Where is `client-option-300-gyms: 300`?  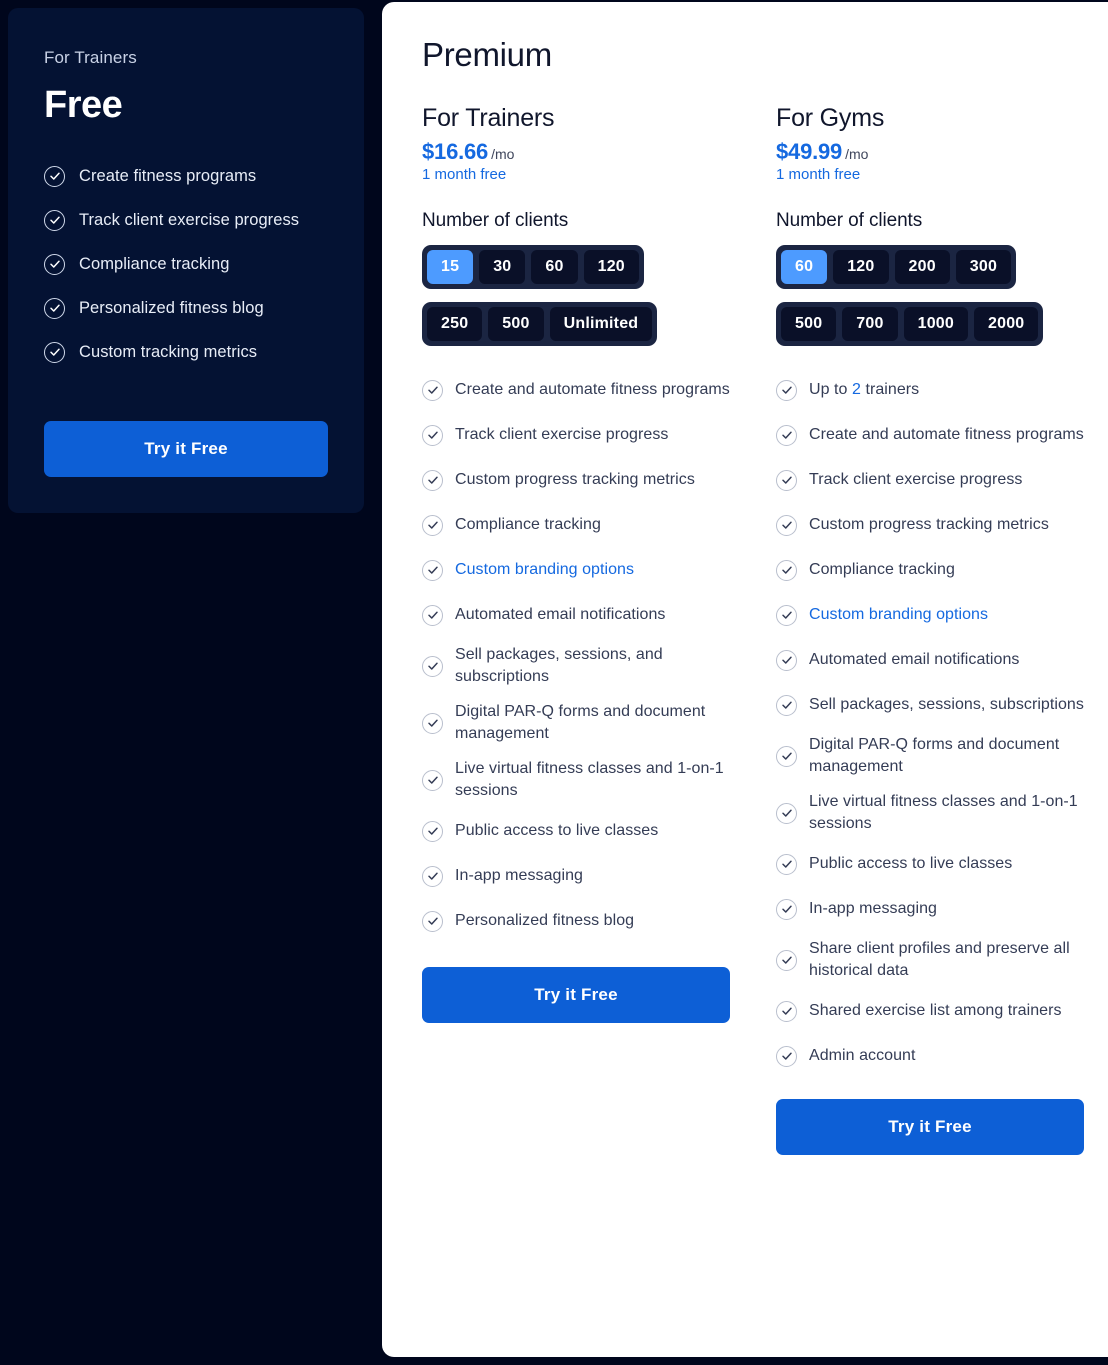 client-option-300-gyms: 300 is located at coordinates (983, 267).